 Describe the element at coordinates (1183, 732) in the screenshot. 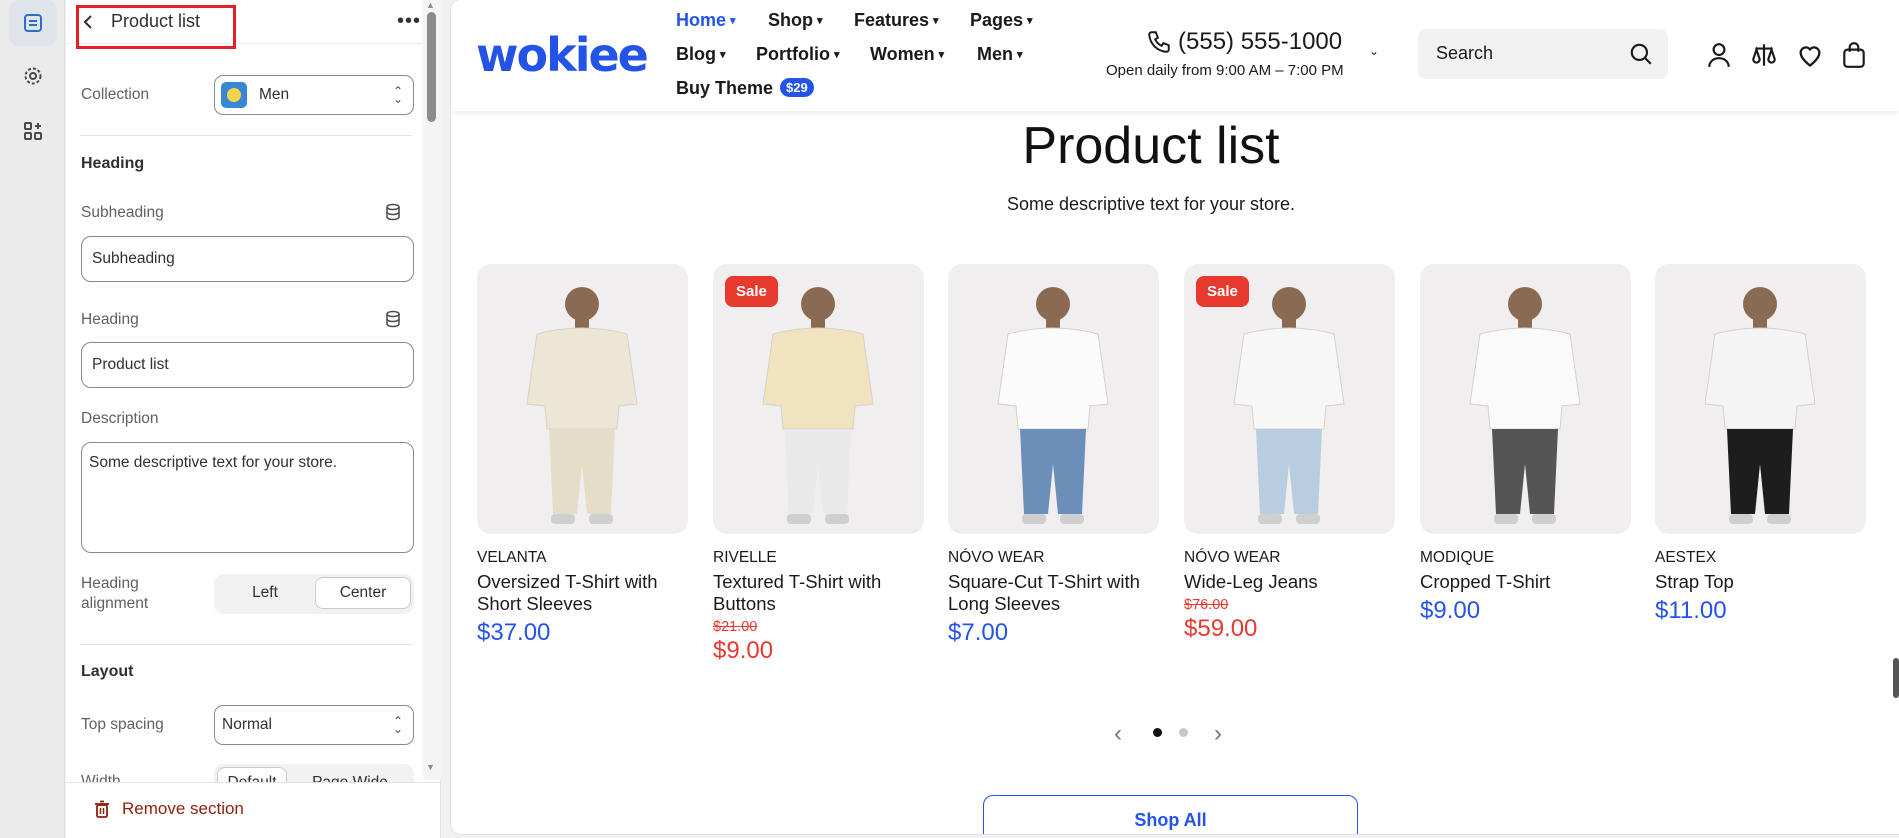

I see `carousel-dot` at that location.